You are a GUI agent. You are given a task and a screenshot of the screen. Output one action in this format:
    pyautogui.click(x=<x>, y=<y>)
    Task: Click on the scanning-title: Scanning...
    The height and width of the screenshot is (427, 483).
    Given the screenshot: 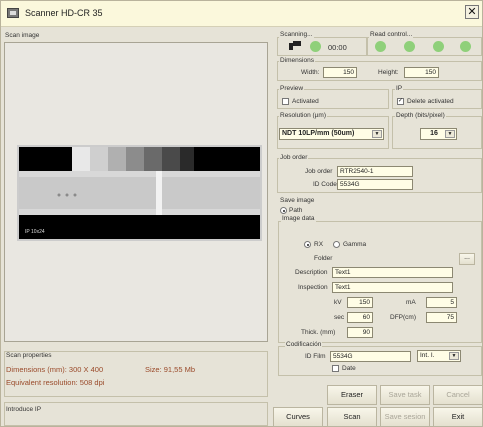 What is the action you would take?
    pyautogui.click(x=296, y=34)
    